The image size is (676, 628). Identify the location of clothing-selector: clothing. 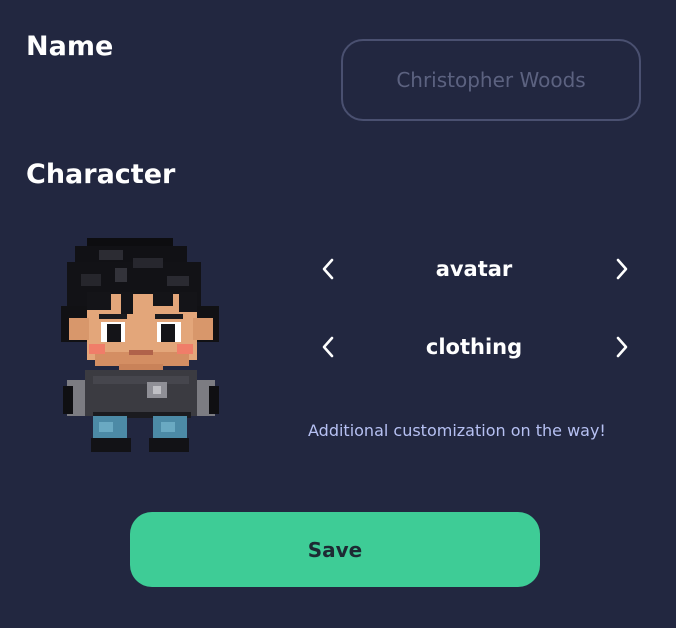
(474, 347).